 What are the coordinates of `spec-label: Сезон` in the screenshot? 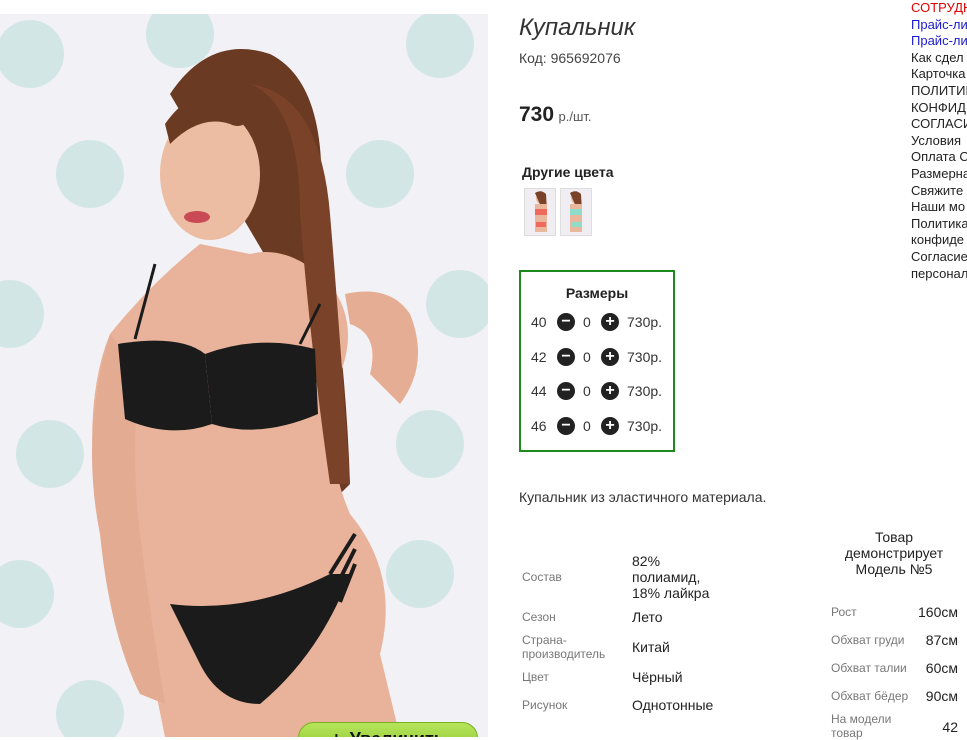 It's located at (539, 617).